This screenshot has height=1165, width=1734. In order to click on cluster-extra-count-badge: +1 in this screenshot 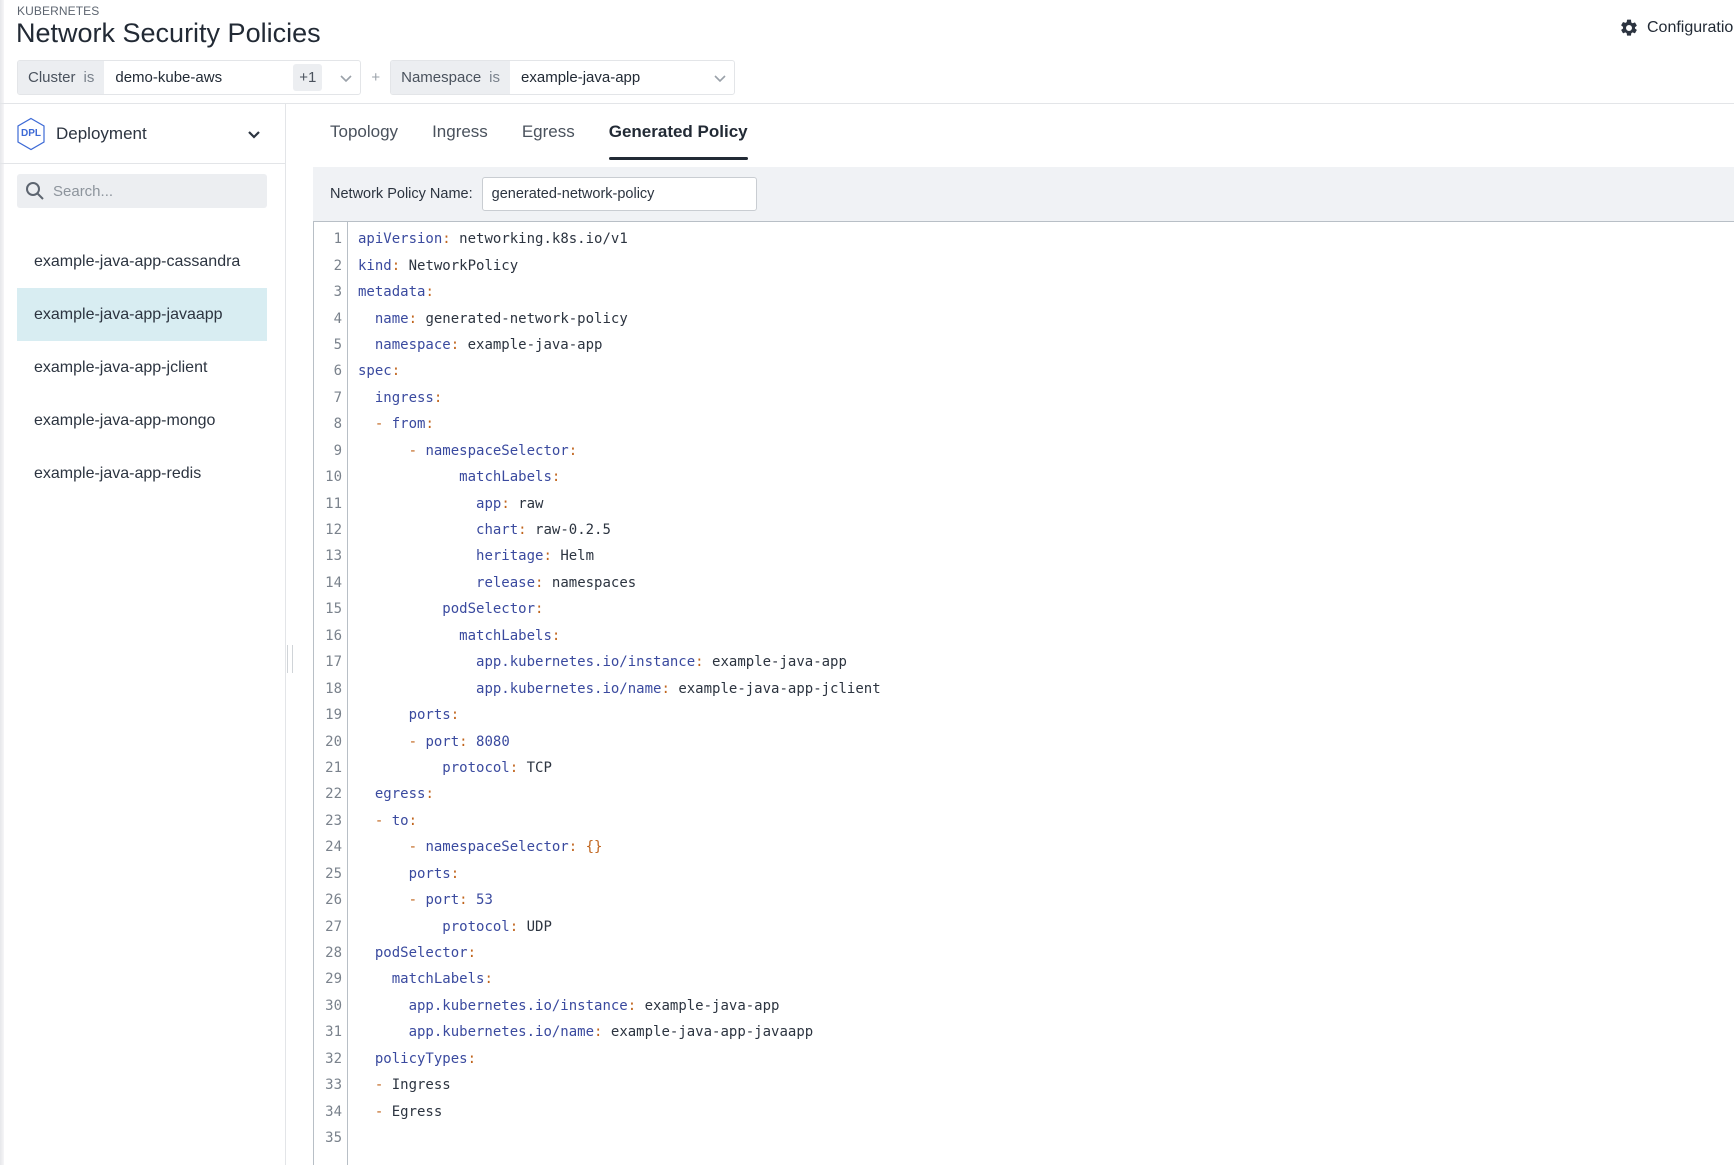, I will do `click(308, 77)`.